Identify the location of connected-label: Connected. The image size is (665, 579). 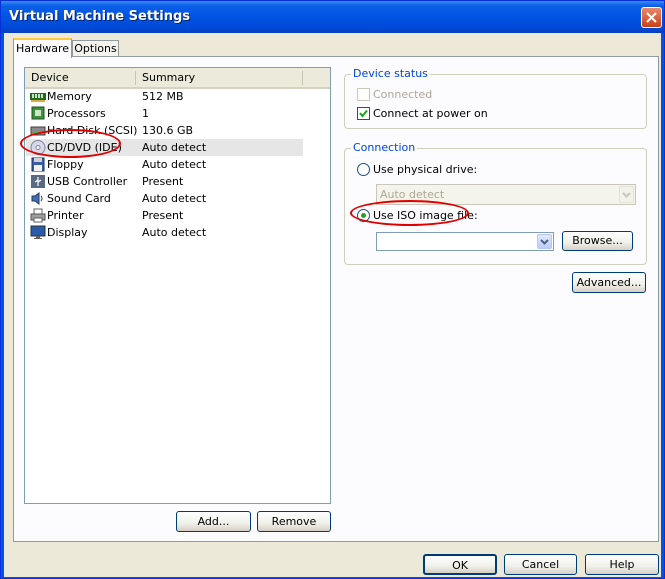
(403, 94).